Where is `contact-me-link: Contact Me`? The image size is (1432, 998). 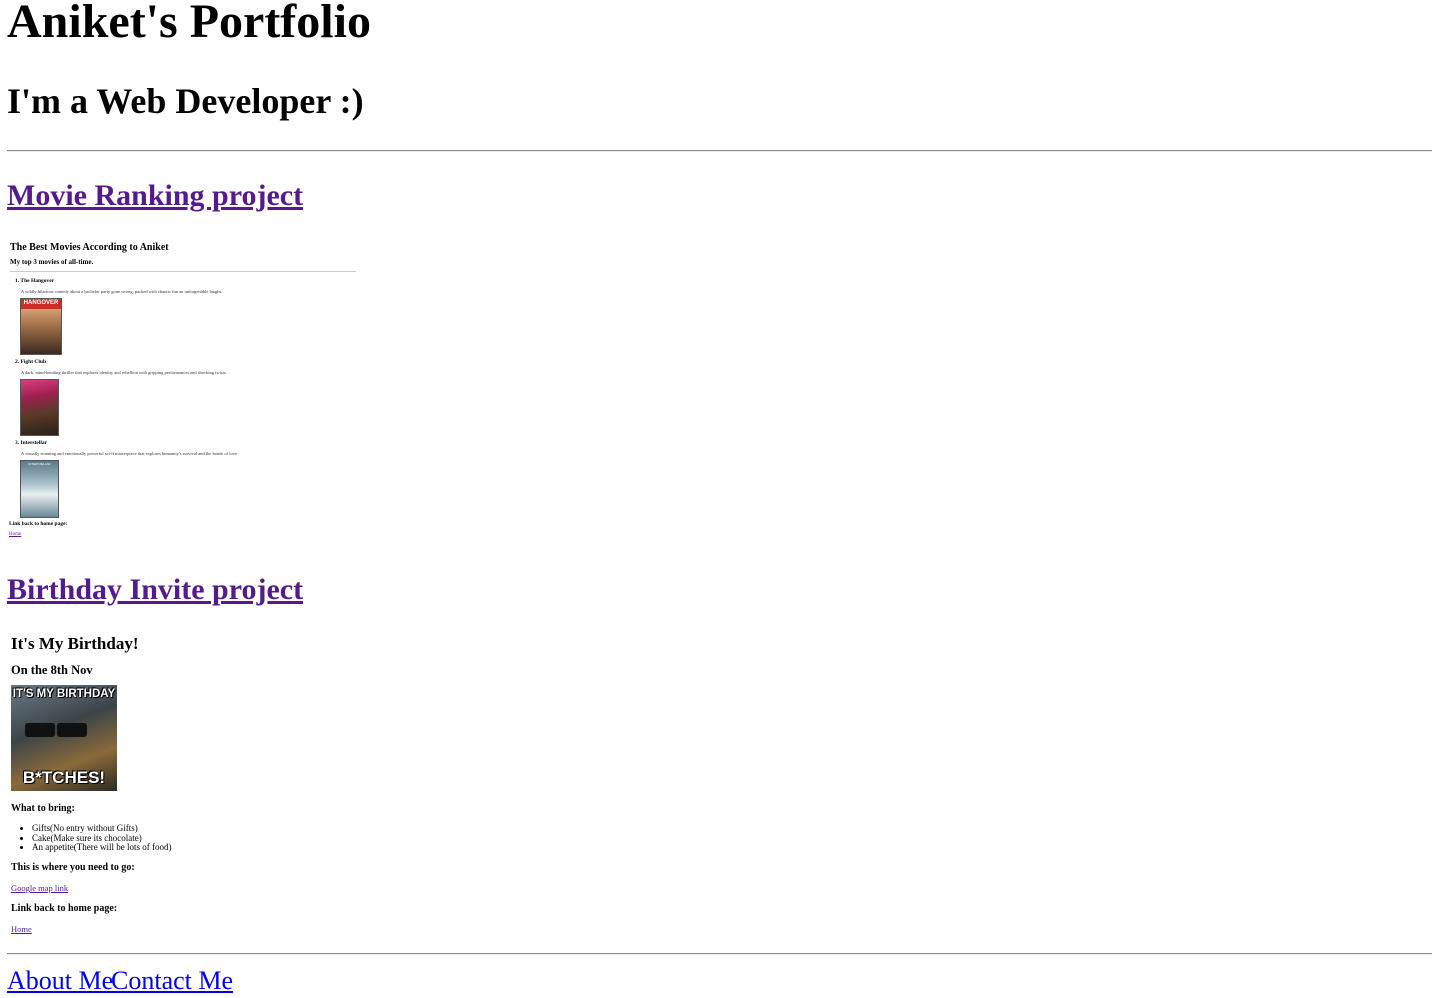 contact-me-link: Contact Me is located at coordinates (172, 981).